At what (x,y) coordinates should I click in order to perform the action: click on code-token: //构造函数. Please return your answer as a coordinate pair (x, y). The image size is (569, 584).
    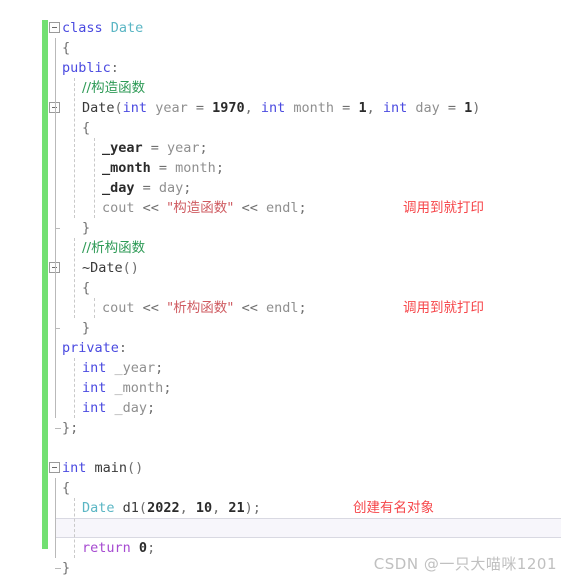
    Looking at the image, I should click on (114, 88).